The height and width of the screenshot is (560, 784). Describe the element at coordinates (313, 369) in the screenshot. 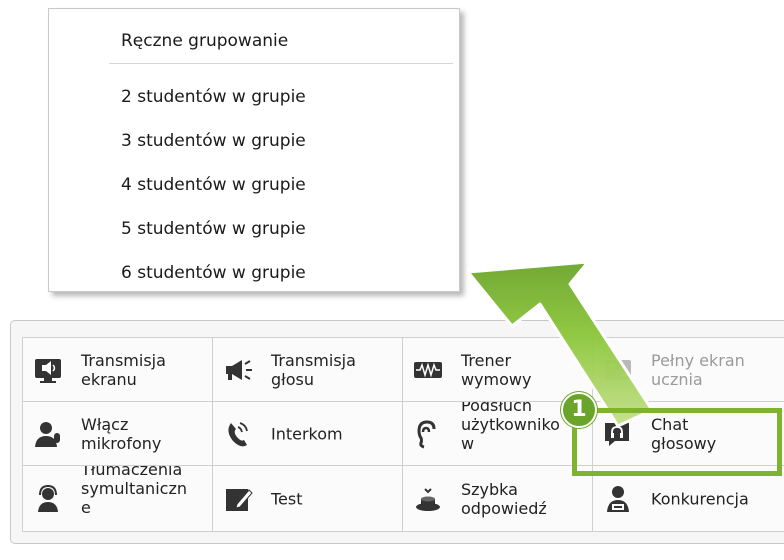

I see `cell-label: Transmisja głosu` at that location.